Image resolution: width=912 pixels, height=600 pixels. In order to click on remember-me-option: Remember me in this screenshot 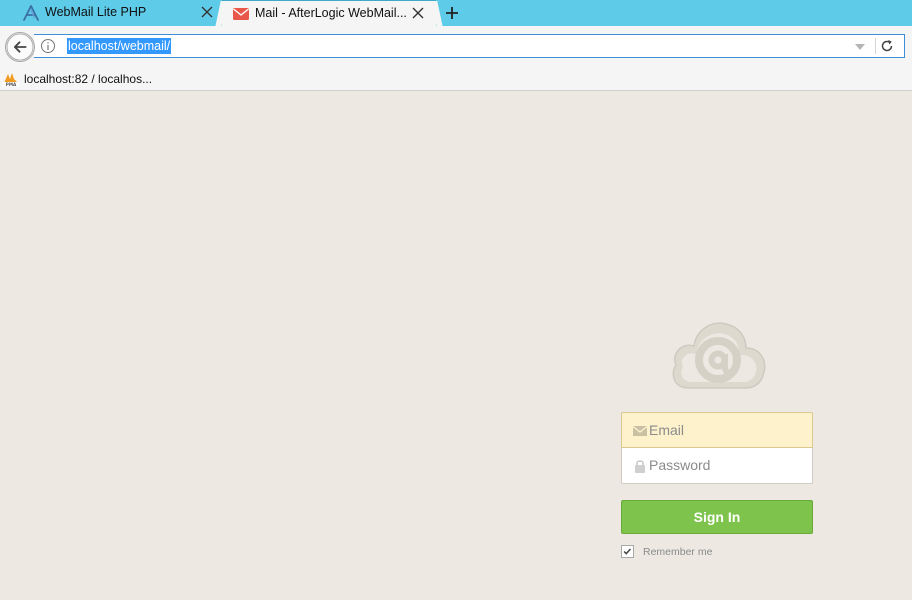, I will do `click(666, 551)`.